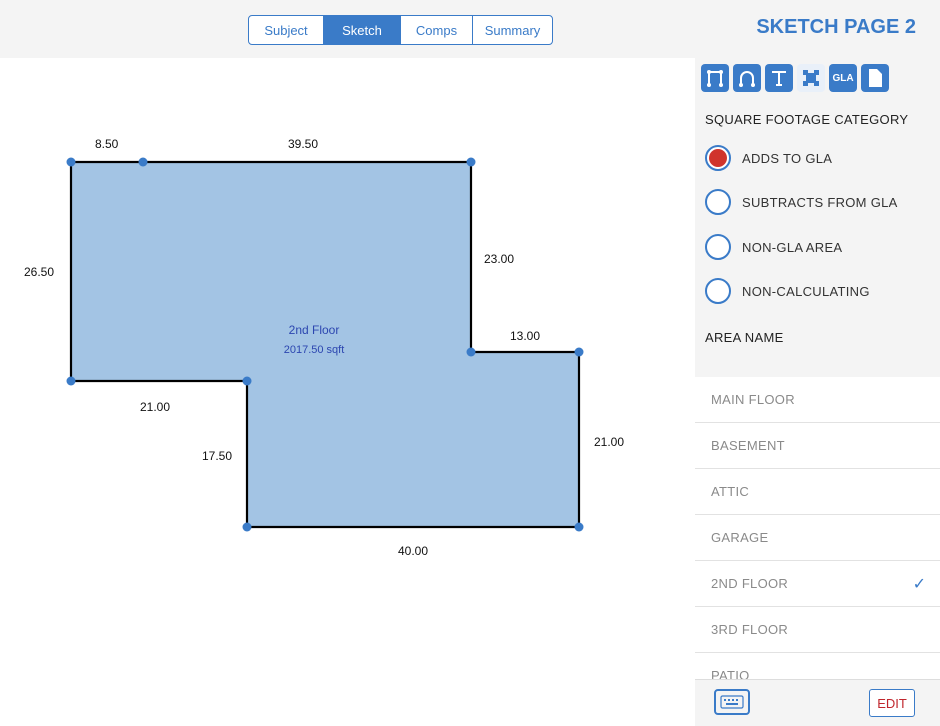  Describe the element at coordinates (817, 538) in the screenshot. I see `list-item: GARAGE` at that location.